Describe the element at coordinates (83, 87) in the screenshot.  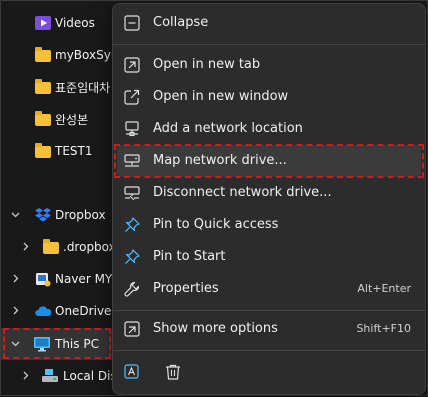
I see `tree-item-label: 표준임대차` at that location.